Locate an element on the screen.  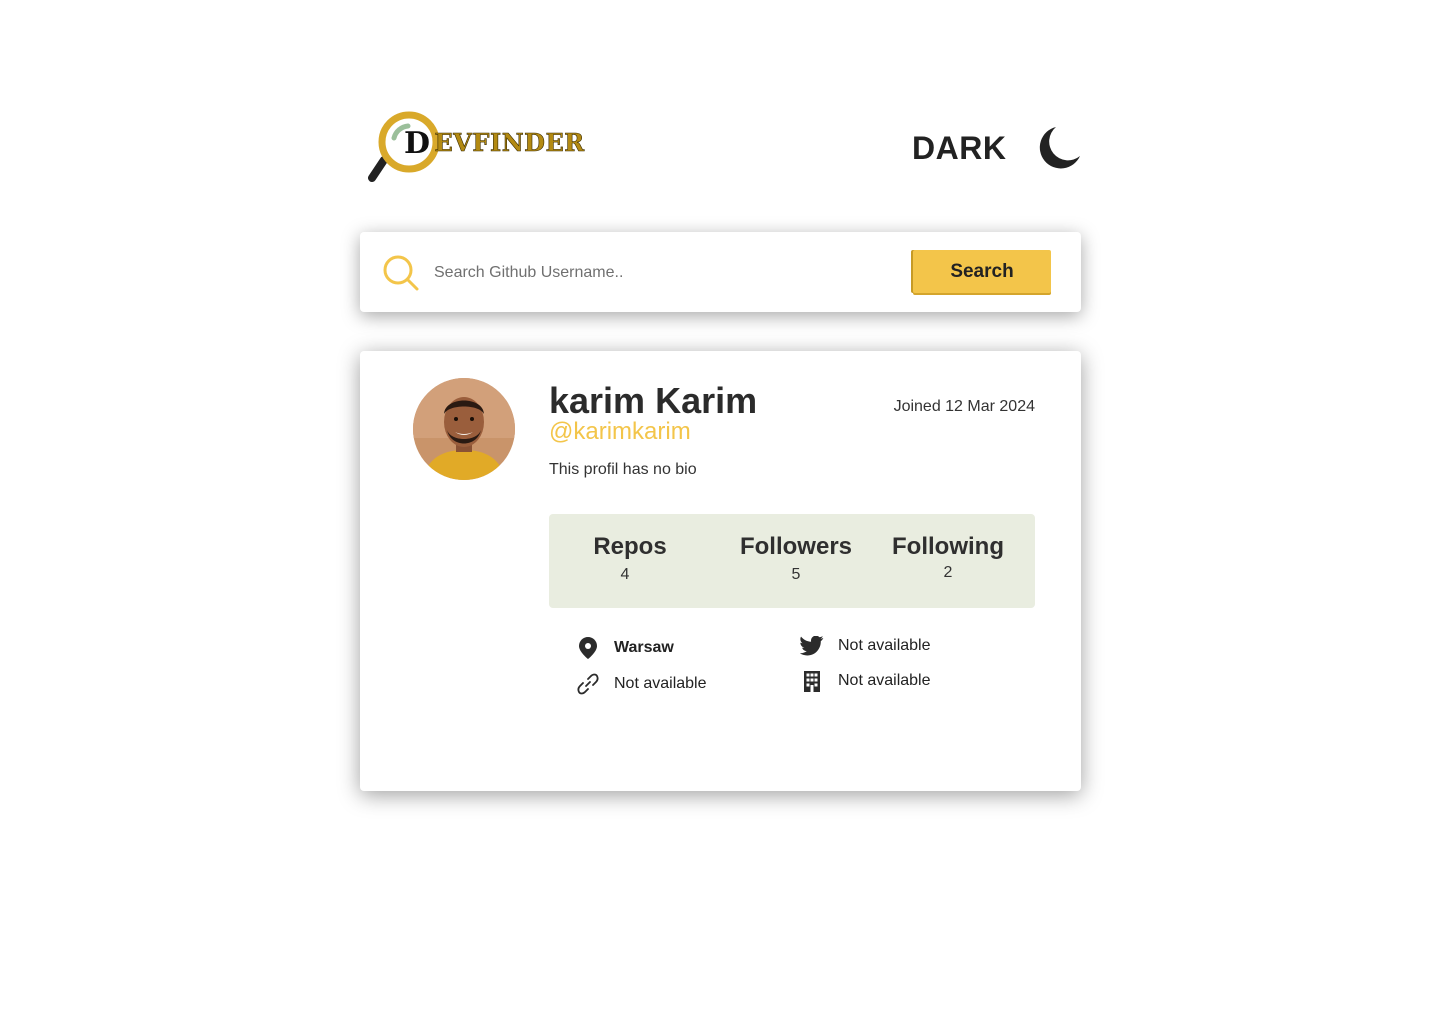
search-bar: Search is located at coordinates (720, 272).